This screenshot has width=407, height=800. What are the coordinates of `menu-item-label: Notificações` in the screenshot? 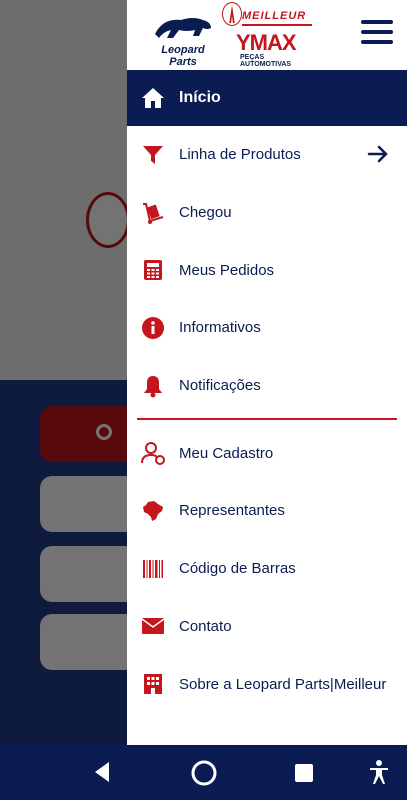 It's located at (220, 386).